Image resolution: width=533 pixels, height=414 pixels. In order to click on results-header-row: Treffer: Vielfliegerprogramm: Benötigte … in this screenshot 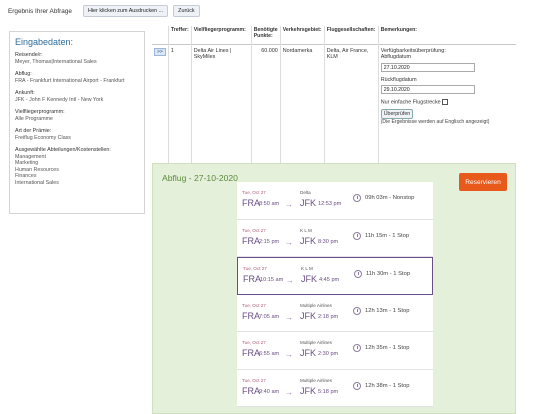, I will do `click(334, 35)`.